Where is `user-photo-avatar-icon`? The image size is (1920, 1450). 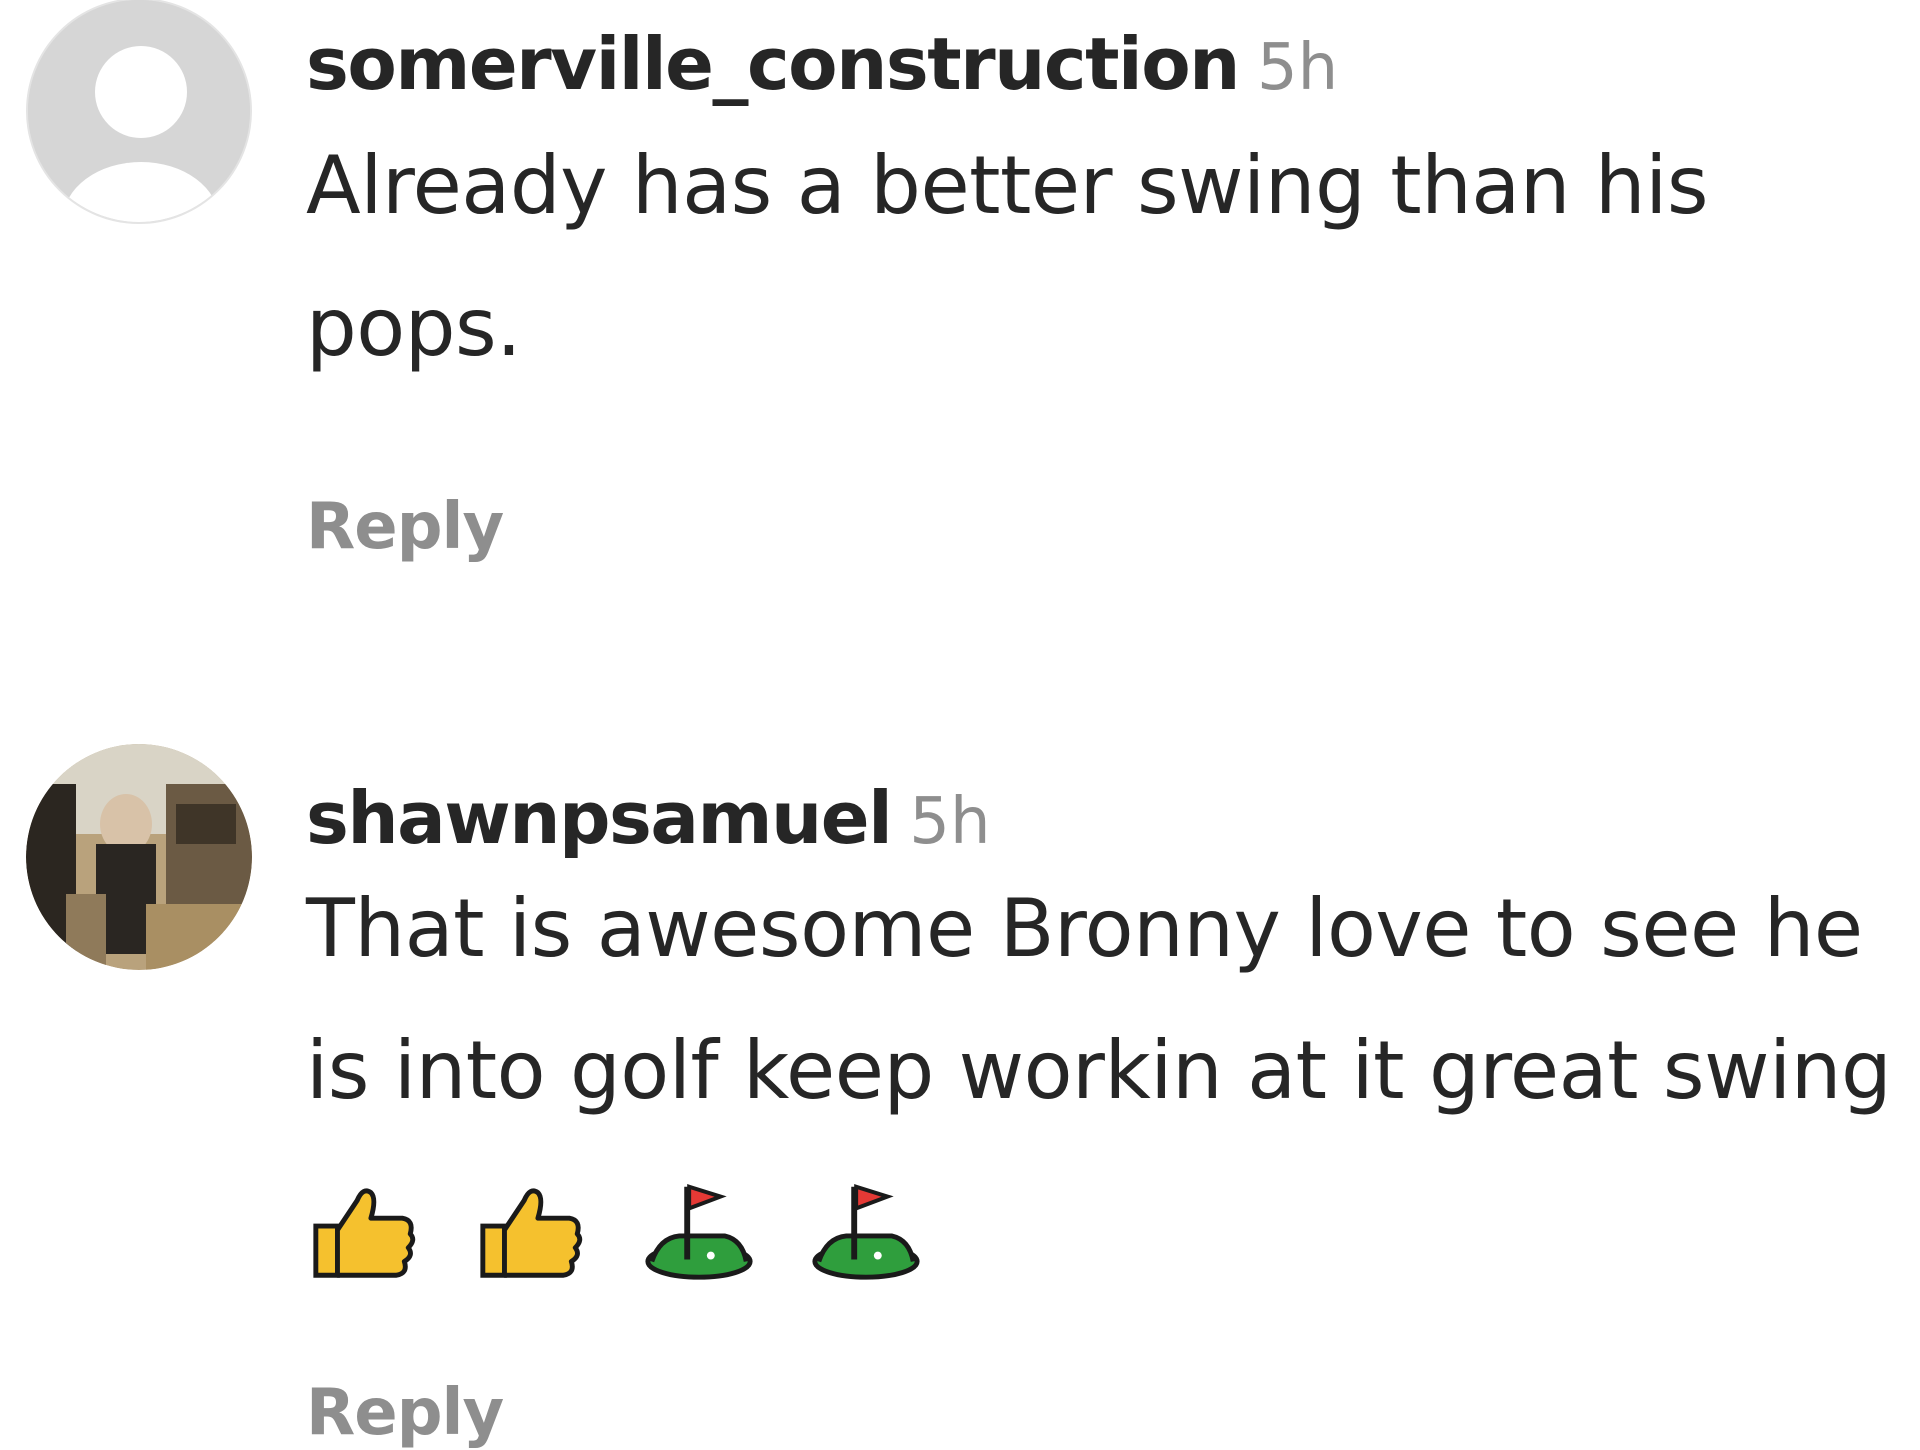 user-photo-avatar-icon is located at coordinates (139, 857).